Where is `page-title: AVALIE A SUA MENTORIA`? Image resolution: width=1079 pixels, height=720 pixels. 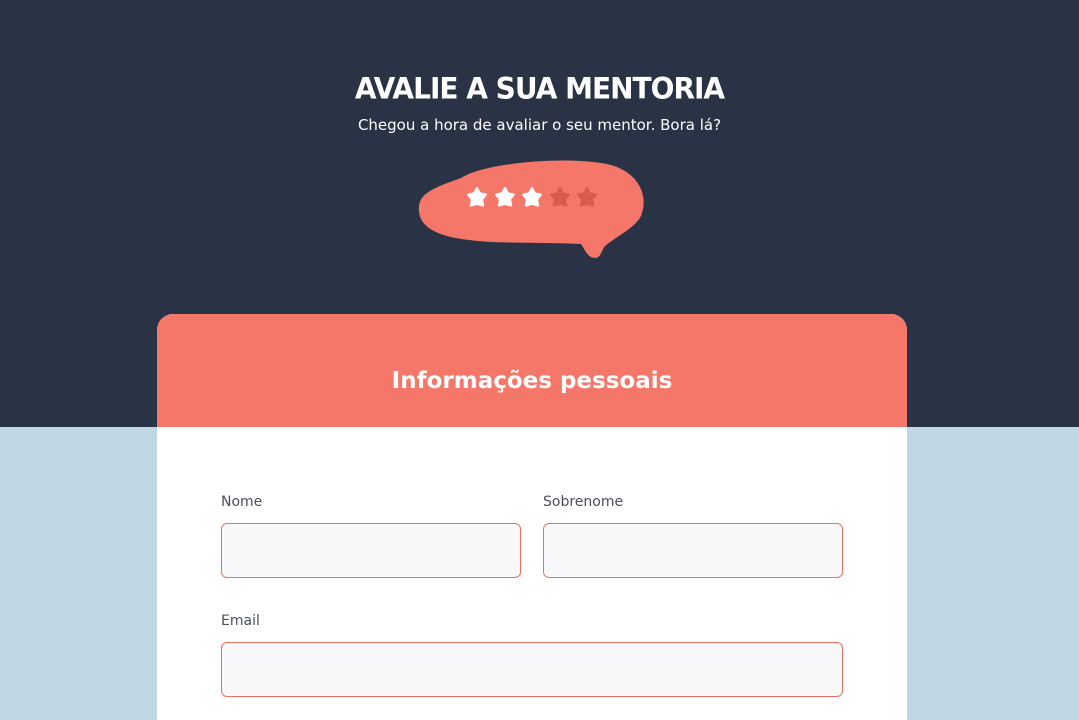 page-title: AVALIE A SUA MENTORIA is located at coordinates (539, 88).